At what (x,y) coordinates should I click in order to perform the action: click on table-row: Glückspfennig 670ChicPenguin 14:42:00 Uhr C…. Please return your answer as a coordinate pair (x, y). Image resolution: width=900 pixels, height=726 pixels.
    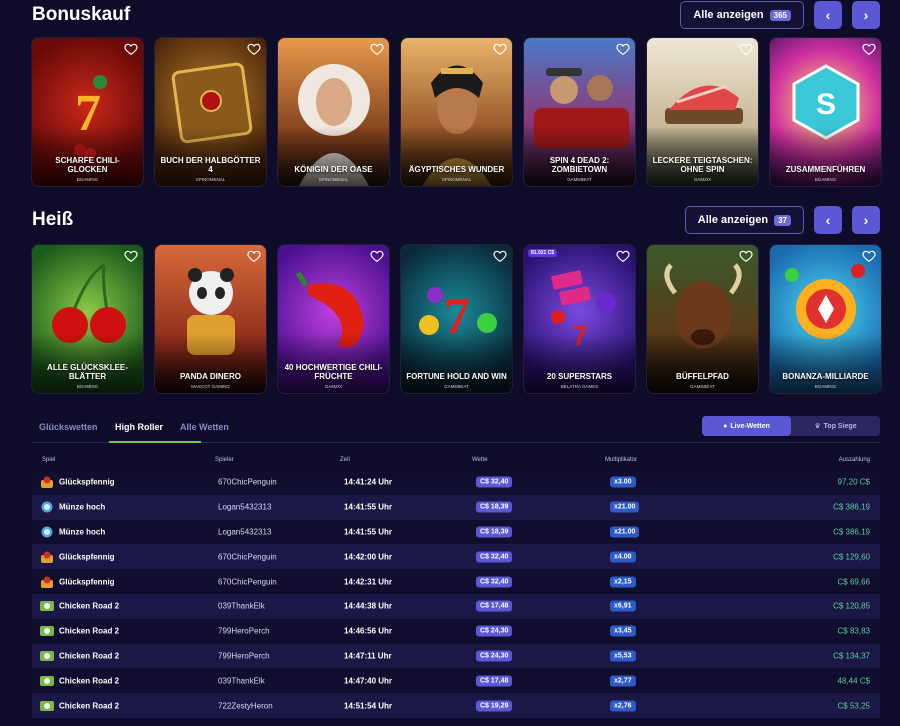
    Looking at the image, I should click on (456, 557).